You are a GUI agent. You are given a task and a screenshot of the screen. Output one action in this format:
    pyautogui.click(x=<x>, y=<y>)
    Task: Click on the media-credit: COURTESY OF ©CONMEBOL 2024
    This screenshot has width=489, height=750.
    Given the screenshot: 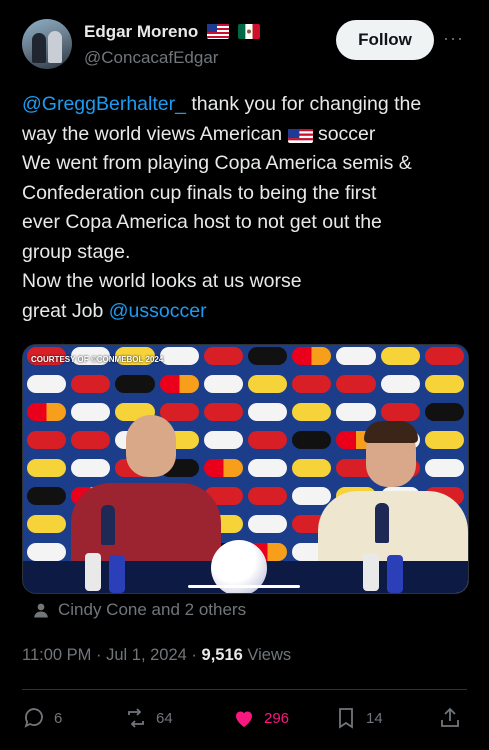 What is the action you would take?
    pyautogui.click(x=97, y=359)
    